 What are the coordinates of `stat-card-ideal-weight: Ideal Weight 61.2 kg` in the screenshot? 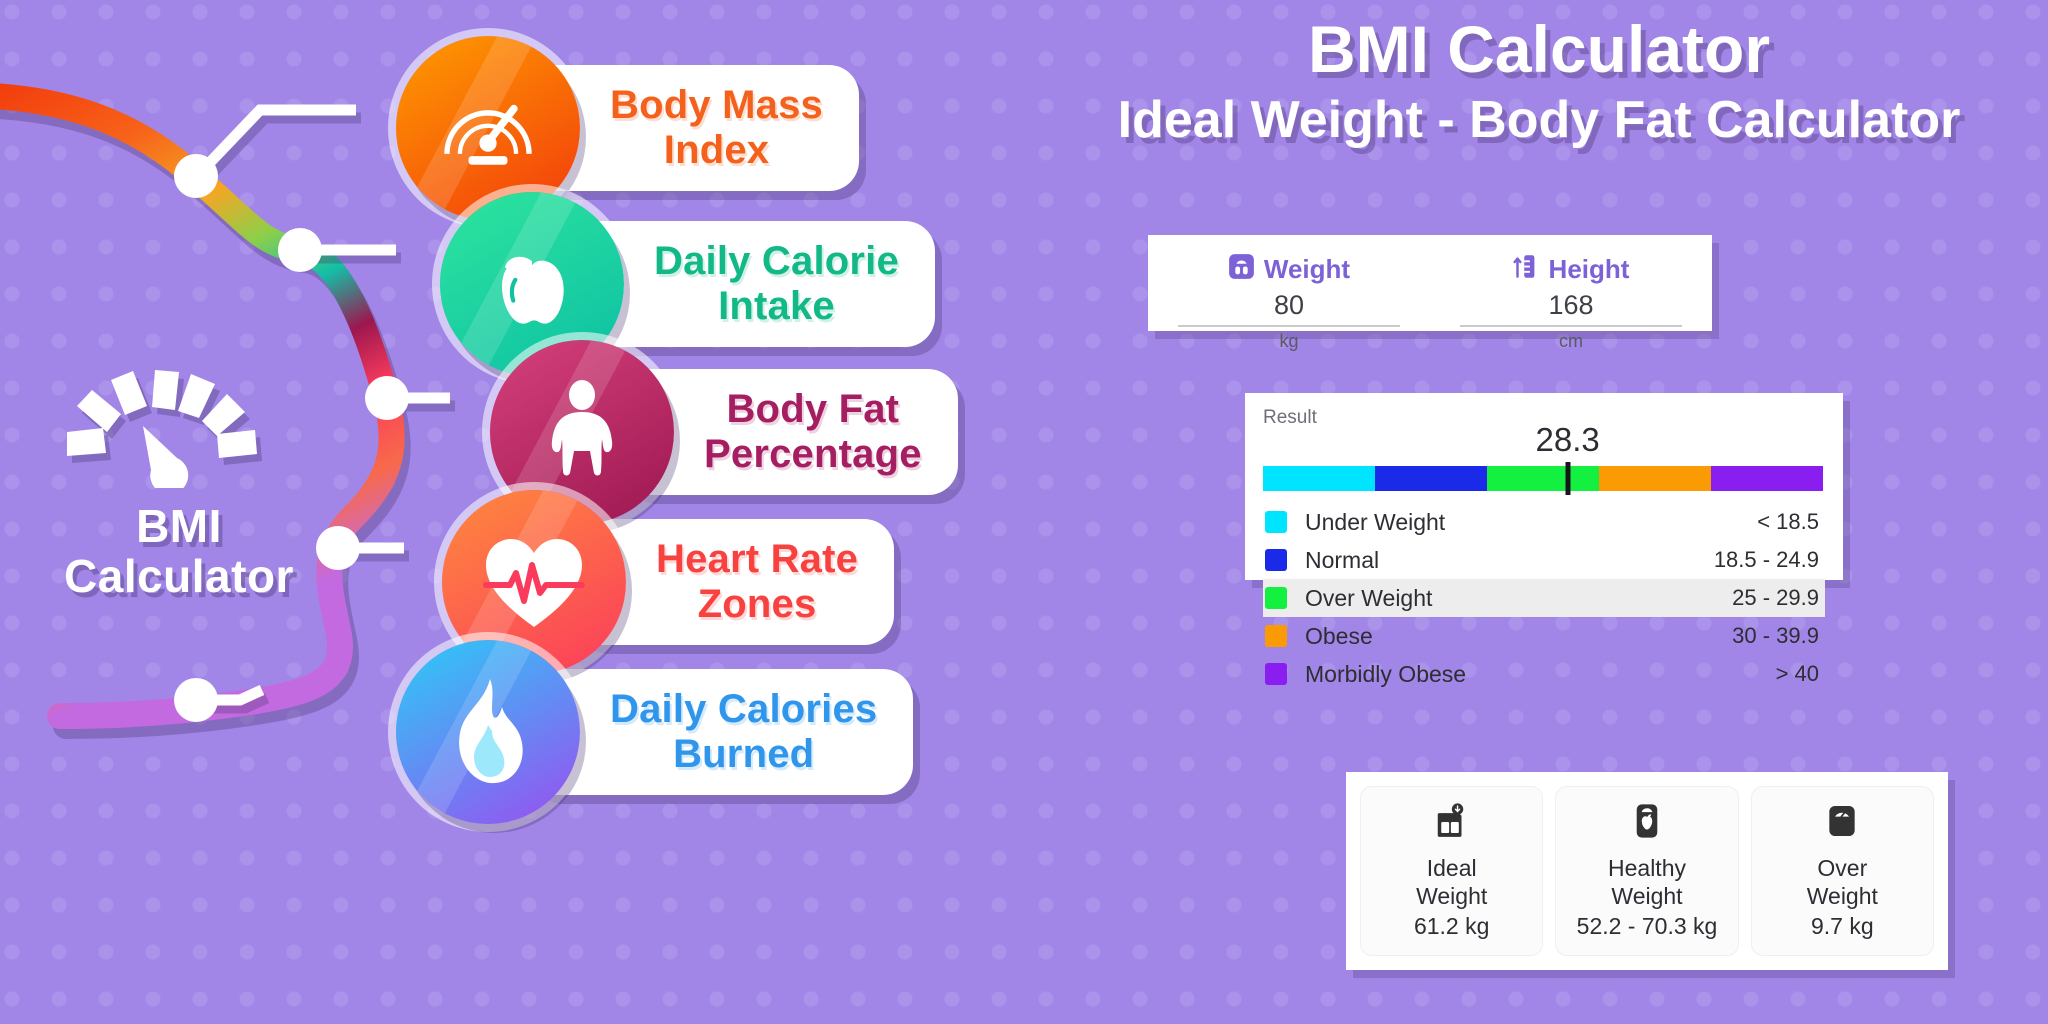 It's located at (1452, 871).